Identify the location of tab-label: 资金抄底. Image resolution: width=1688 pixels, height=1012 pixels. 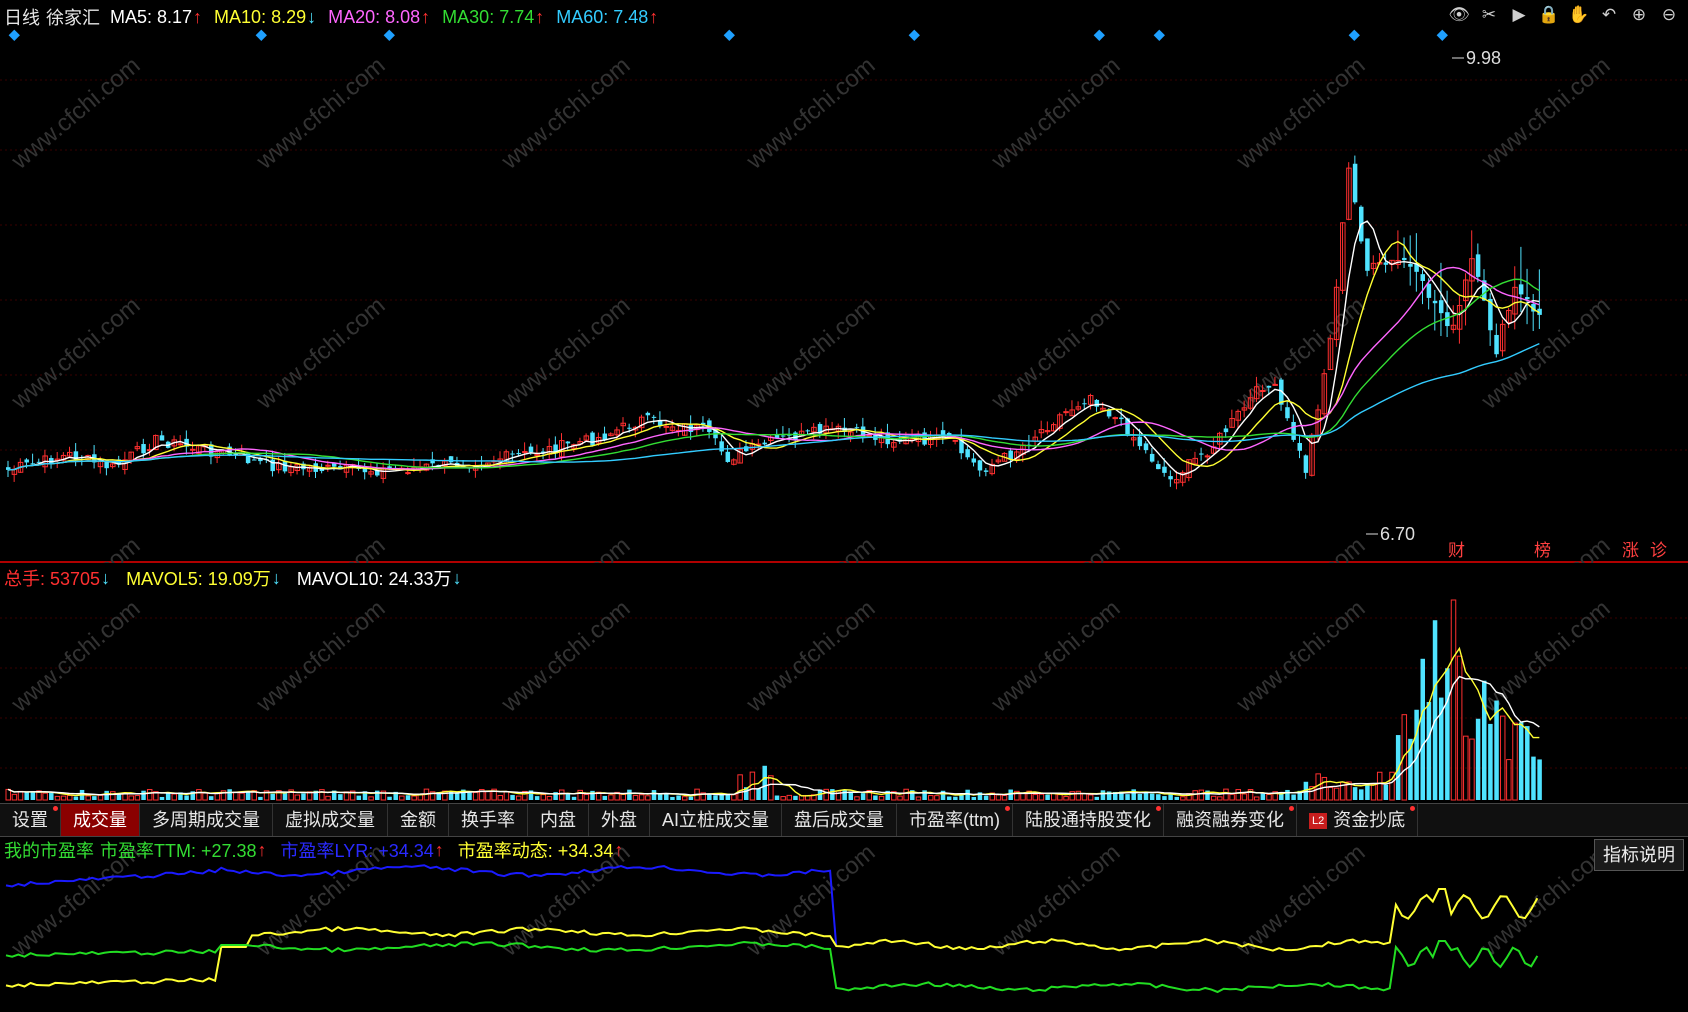
(1369, 820).